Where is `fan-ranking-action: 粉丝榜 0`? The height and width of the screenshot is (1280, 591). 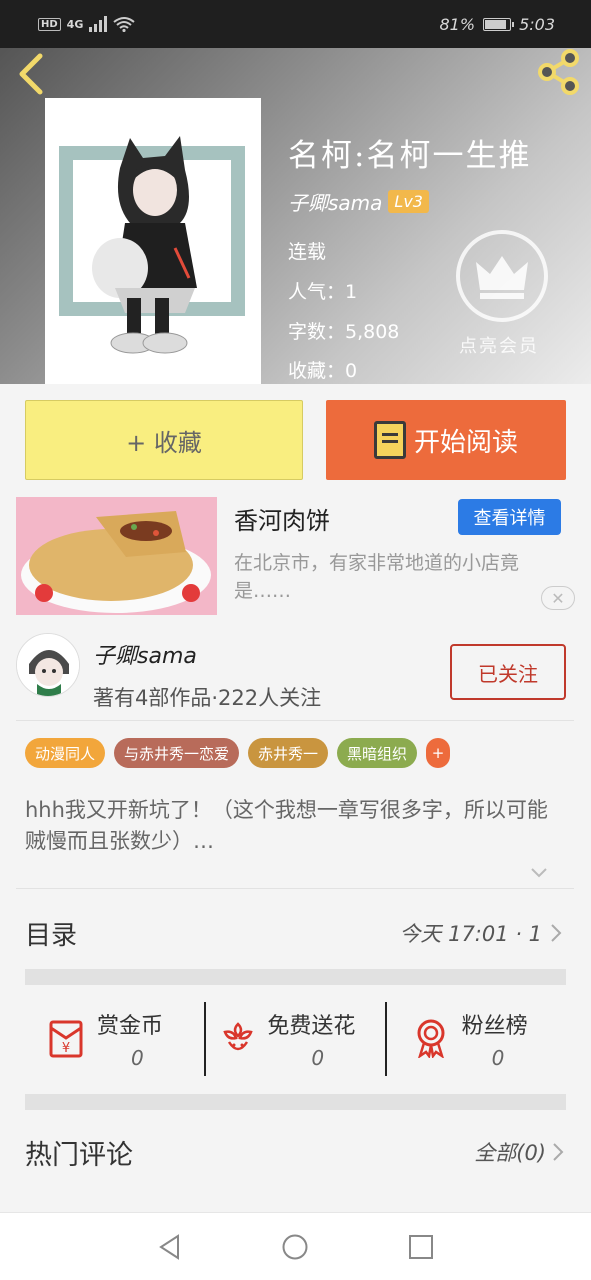 fan-ranking-action: 粉丝榜 0 is located at coordinates (476, 1041).